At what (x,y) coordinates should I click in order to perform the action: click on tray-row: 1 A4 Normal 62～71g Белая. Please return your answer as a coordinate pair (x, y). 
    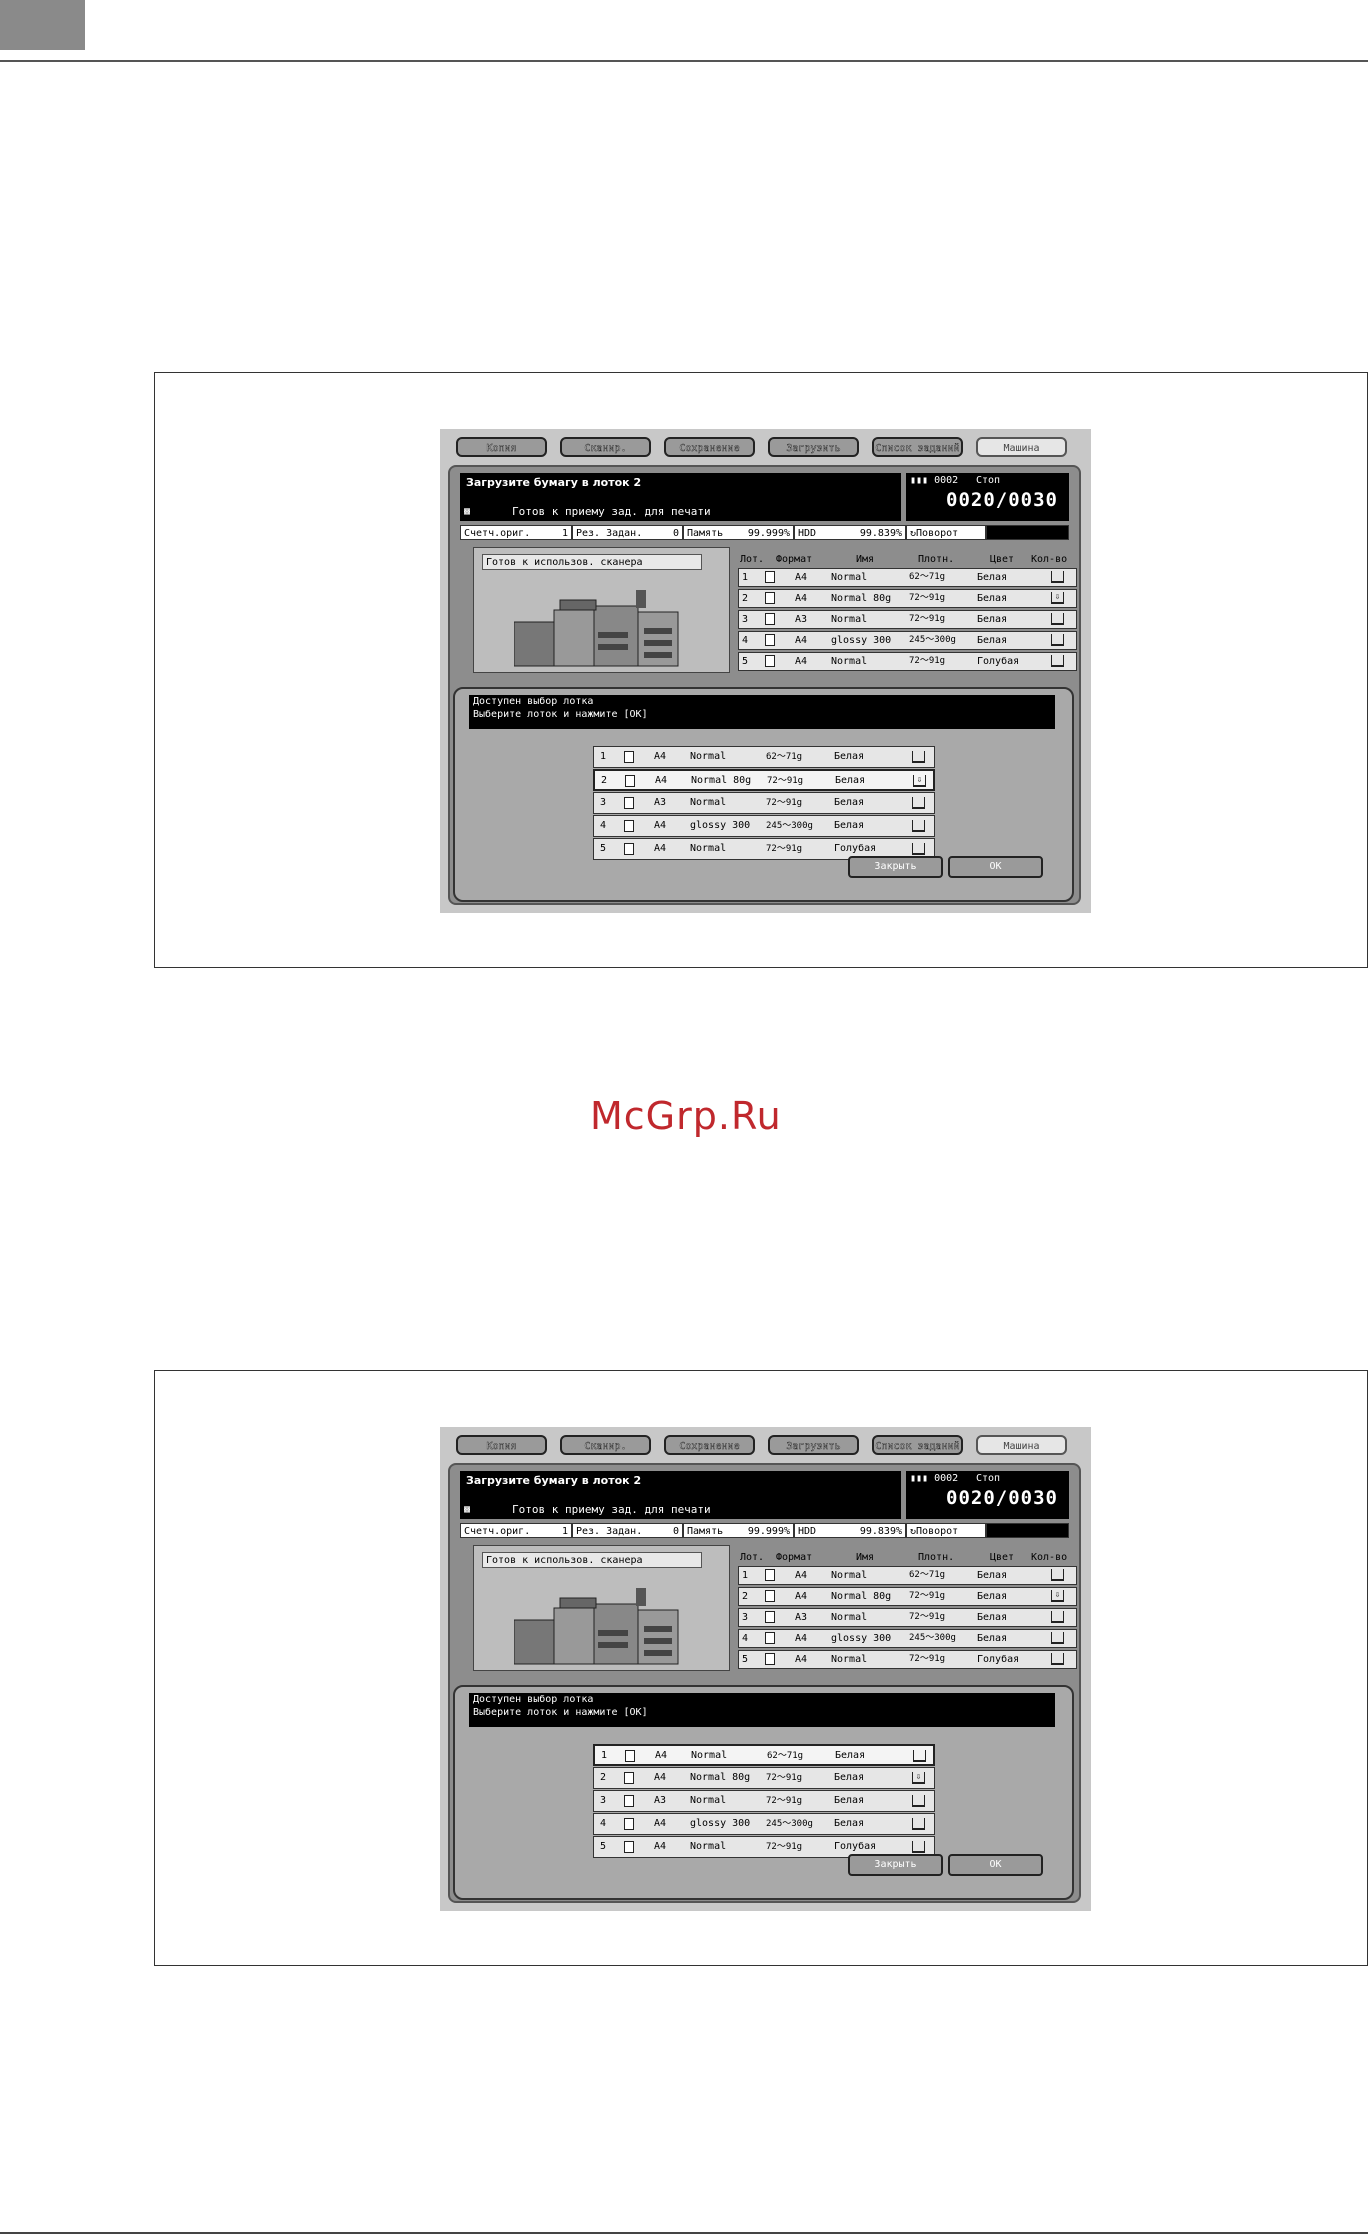
    Looking at the image, I should click on (907, 577).